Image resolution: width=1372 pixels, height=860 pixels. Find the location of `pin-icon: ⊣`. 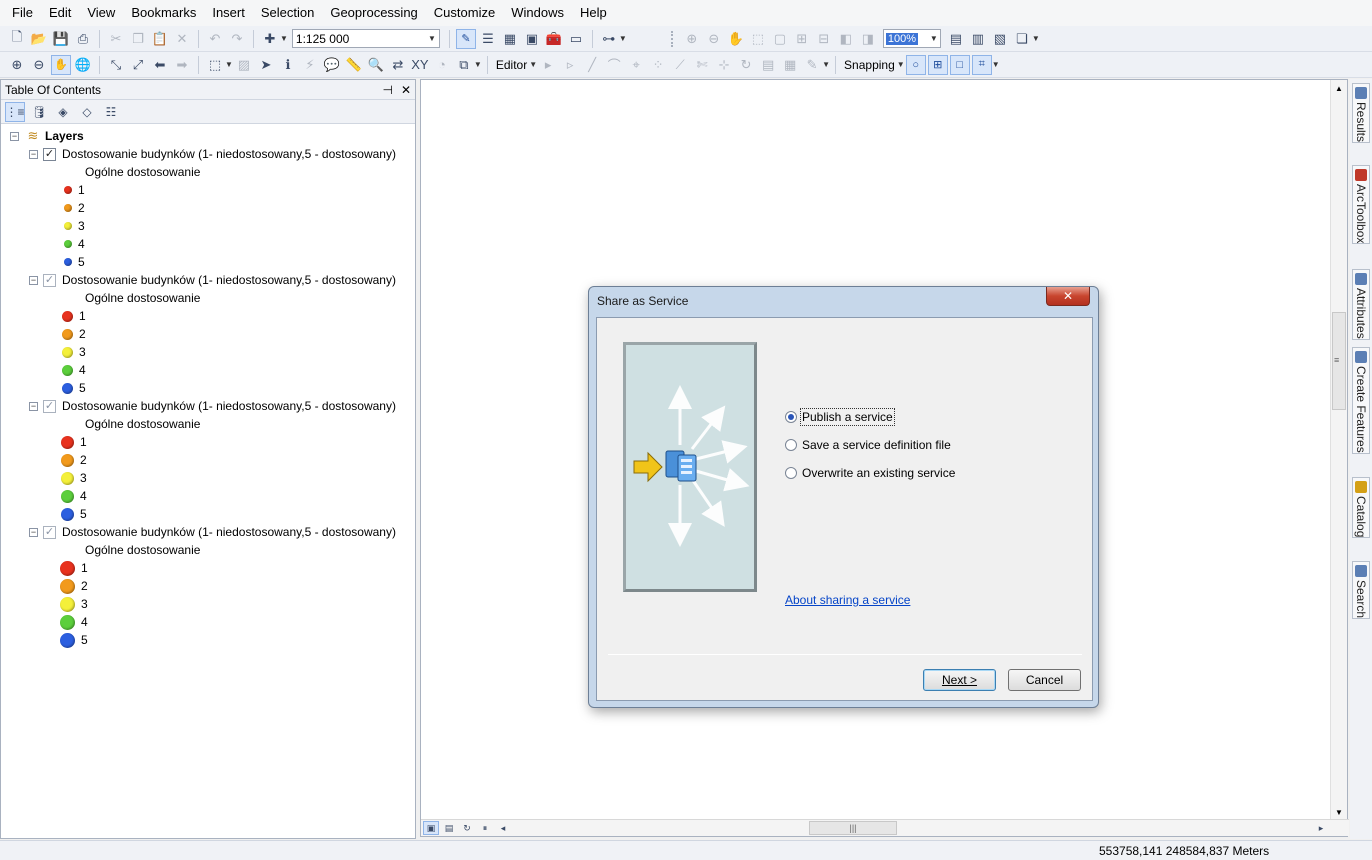

pin-icon: ⊣ is located at coordinates (387, 90).